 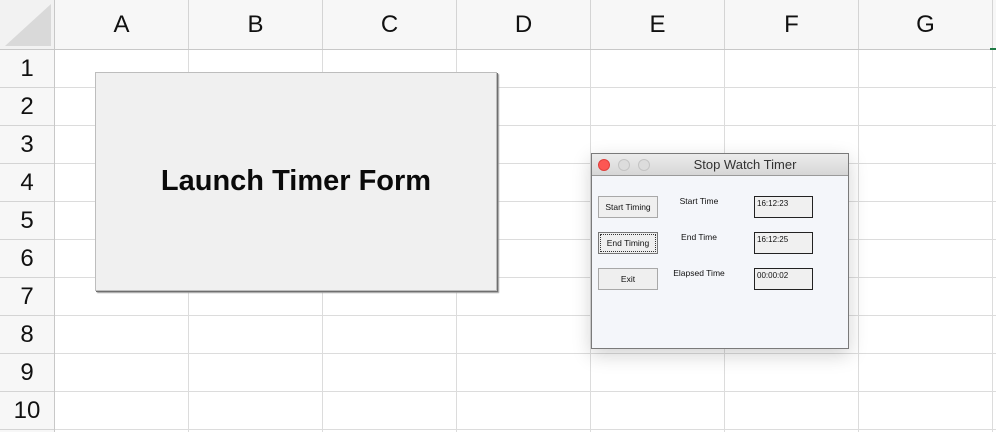 I want to click on row-header-7: 7, so click(x=27, y=297).